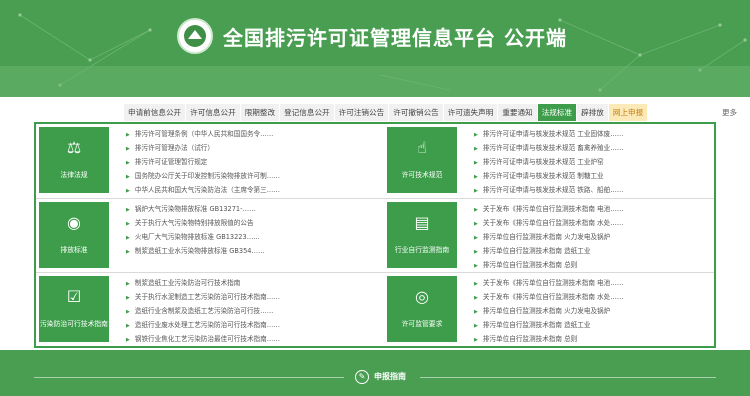 The height and width of the screenshot is (396, 750). Describe the element at coordinates (155, 112) in the screenshot. I see `tab-pre-application: 申请前信息公开` at that location.